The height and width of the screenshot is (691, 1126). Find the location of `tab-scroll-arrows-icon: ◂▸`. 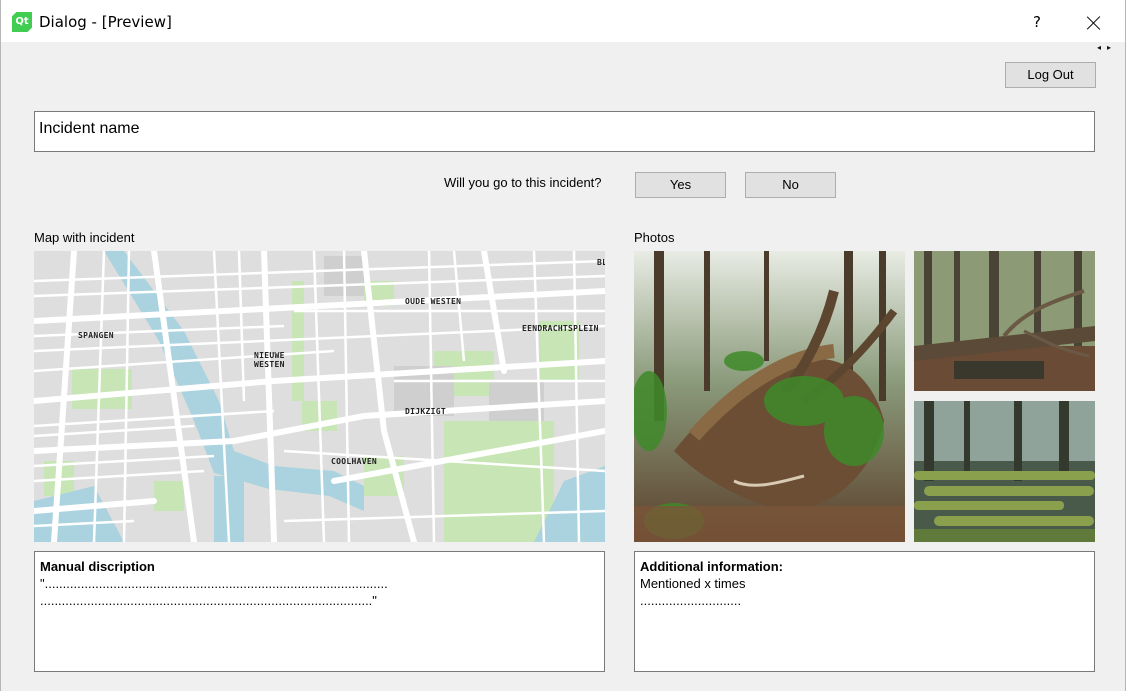

tab-scroll-arrows-icon: ◂▸ is located at coordinates (1108, 48).